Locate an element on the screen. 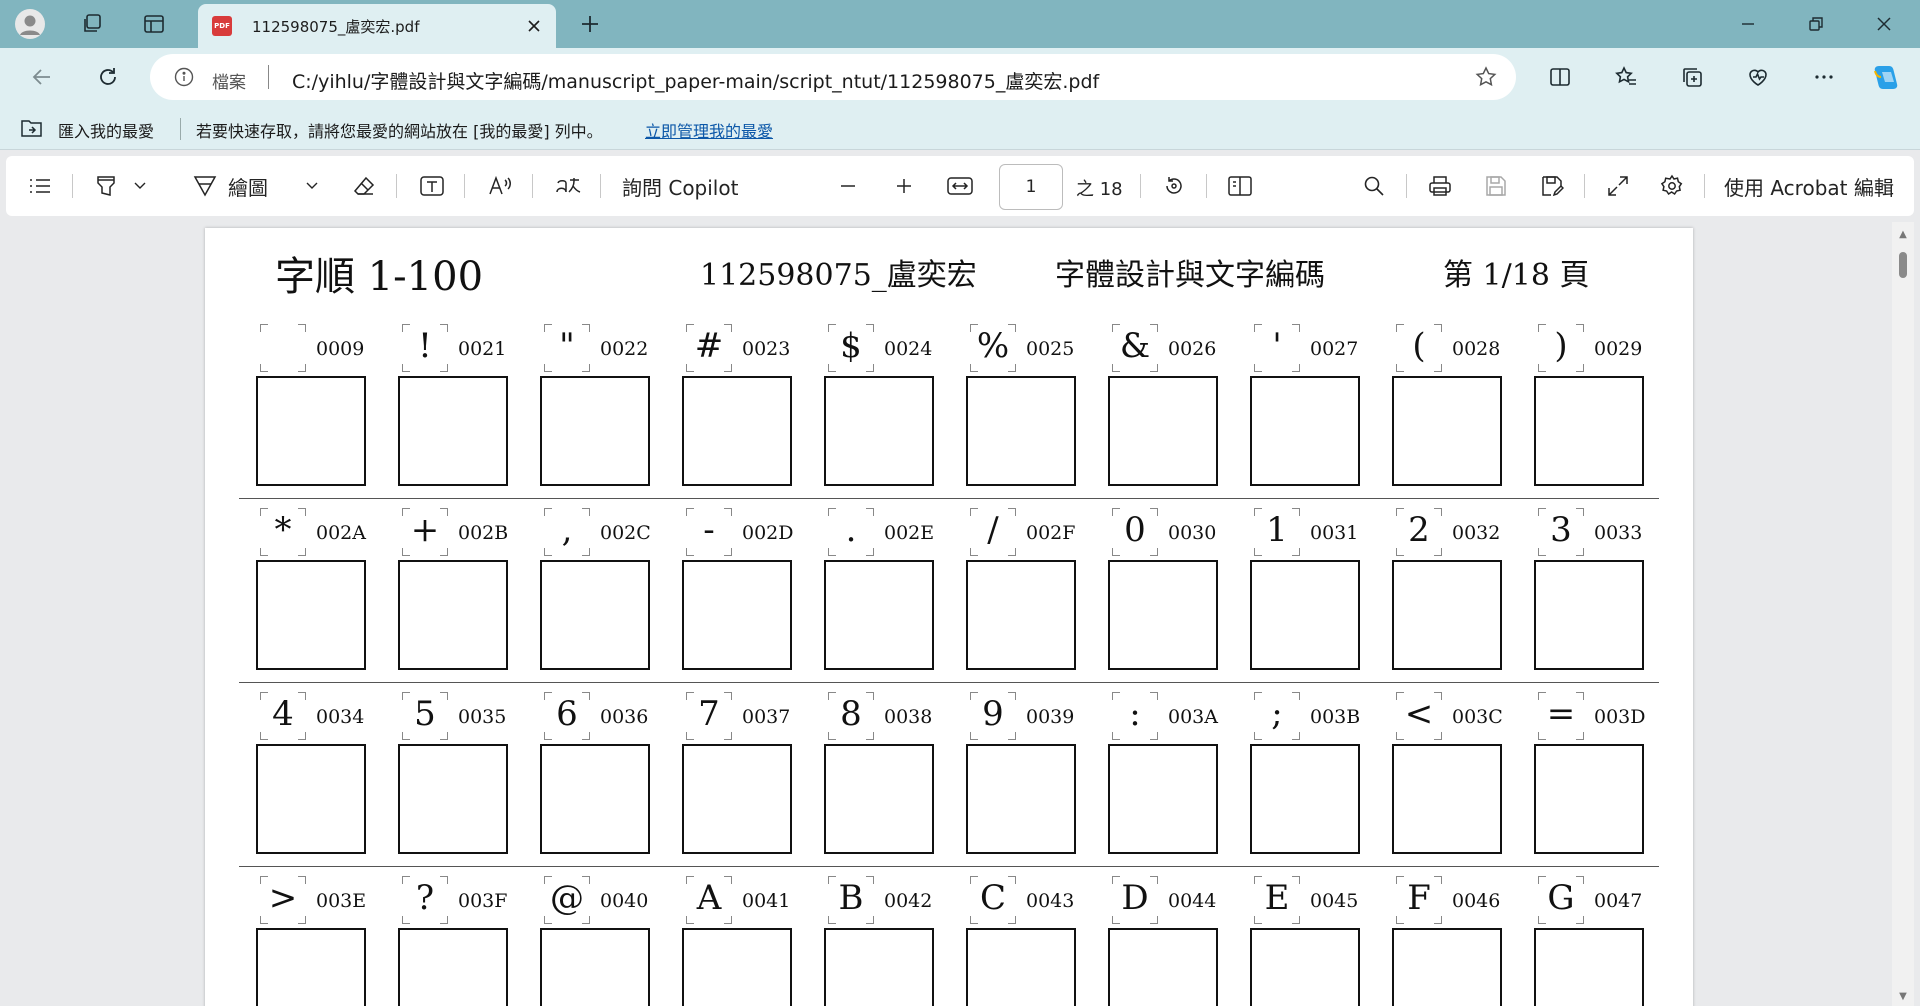  glyph-cell: <003C is located at coordinates (1447, 781).